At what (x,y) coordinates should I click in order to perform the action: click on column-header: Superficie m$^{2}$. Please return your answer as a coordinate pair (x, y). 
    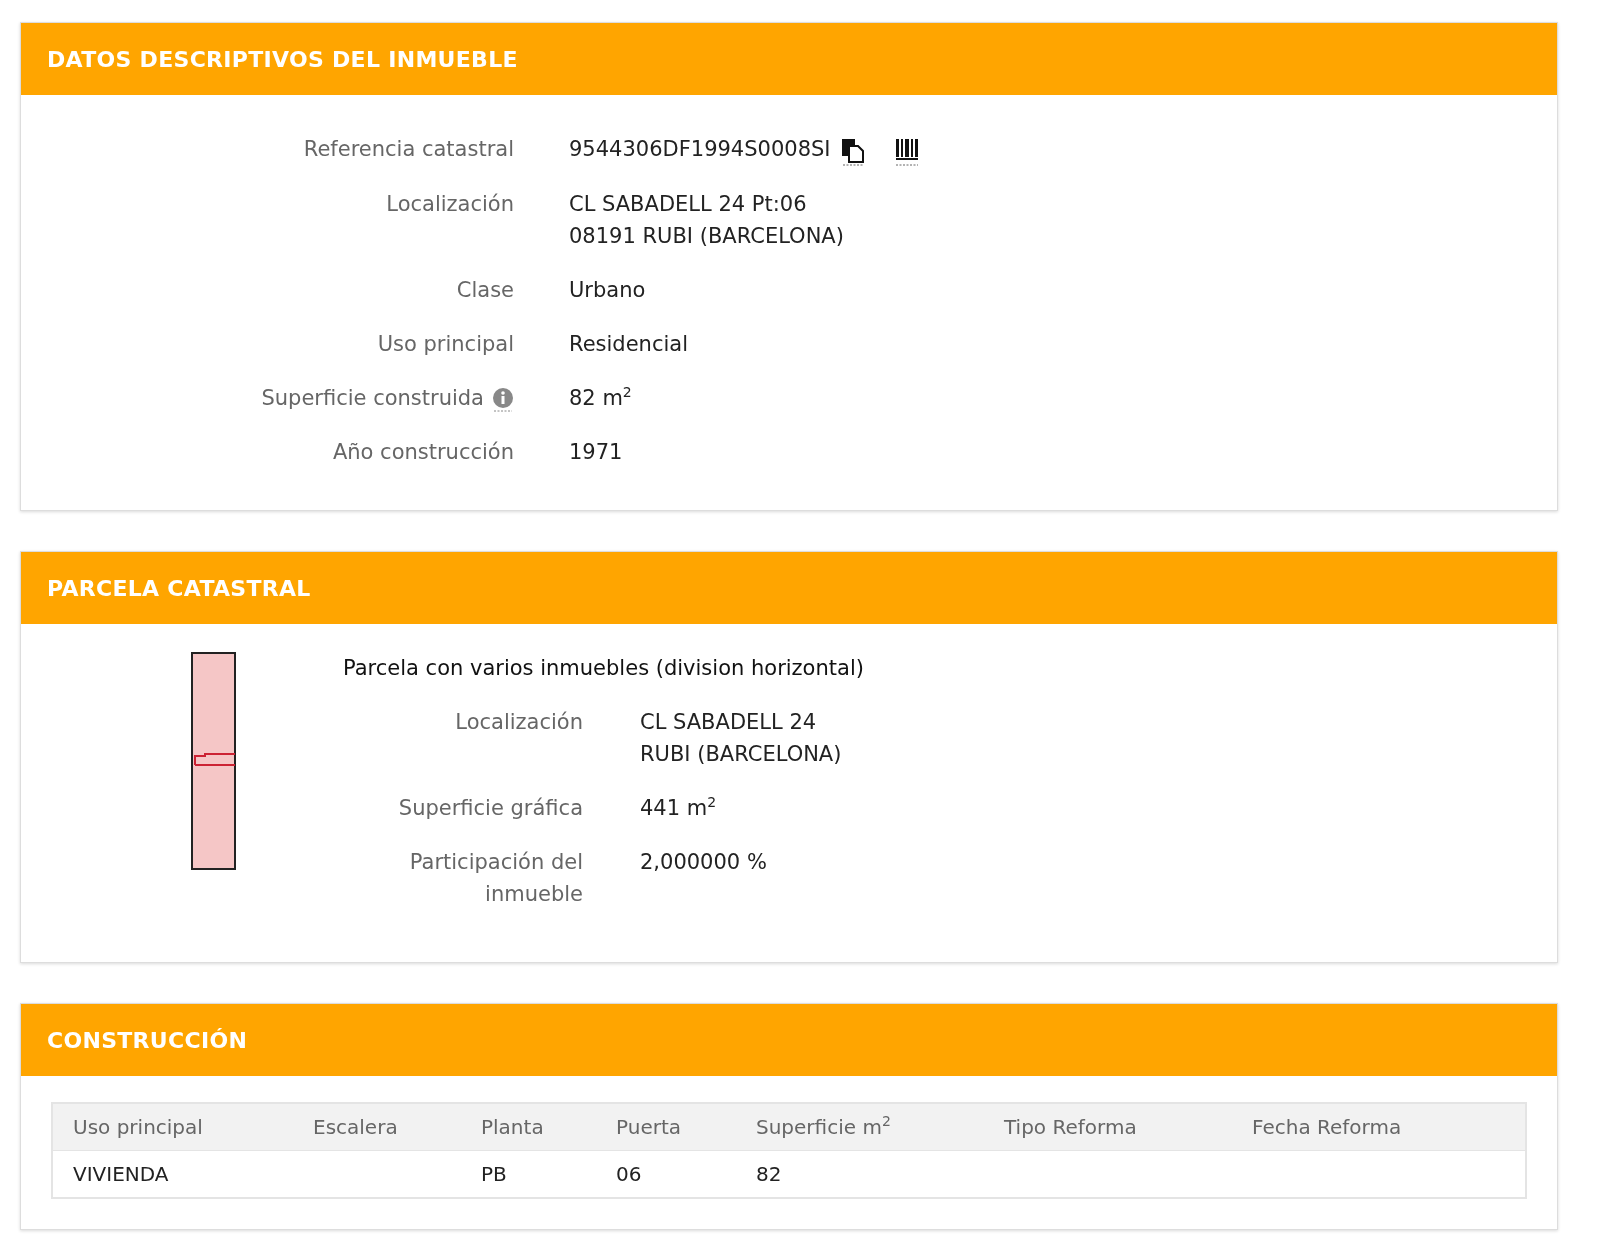
    Looking at the image, I should click on (860, 1127).